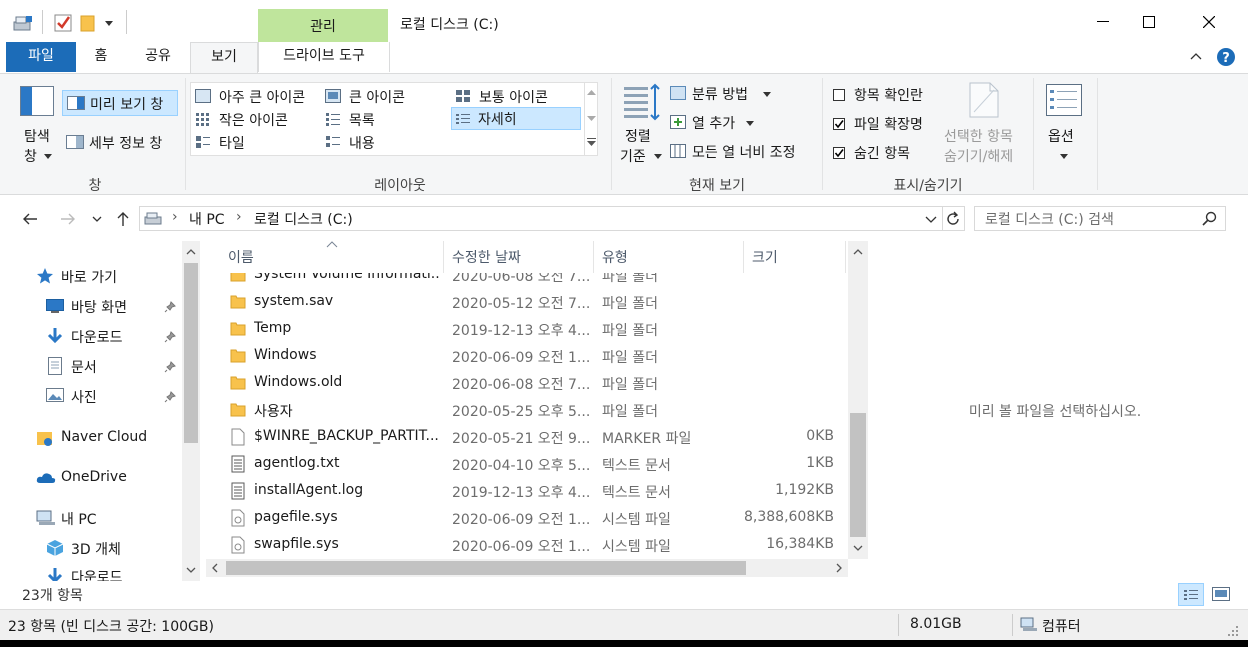 This screenshot has height=647, width=1248. What do you see at coordinates (743, 152) in the screenshot?
I see `fit-all-columns-button: 모든 열 너비 조정` at bounding box center [743, 152].